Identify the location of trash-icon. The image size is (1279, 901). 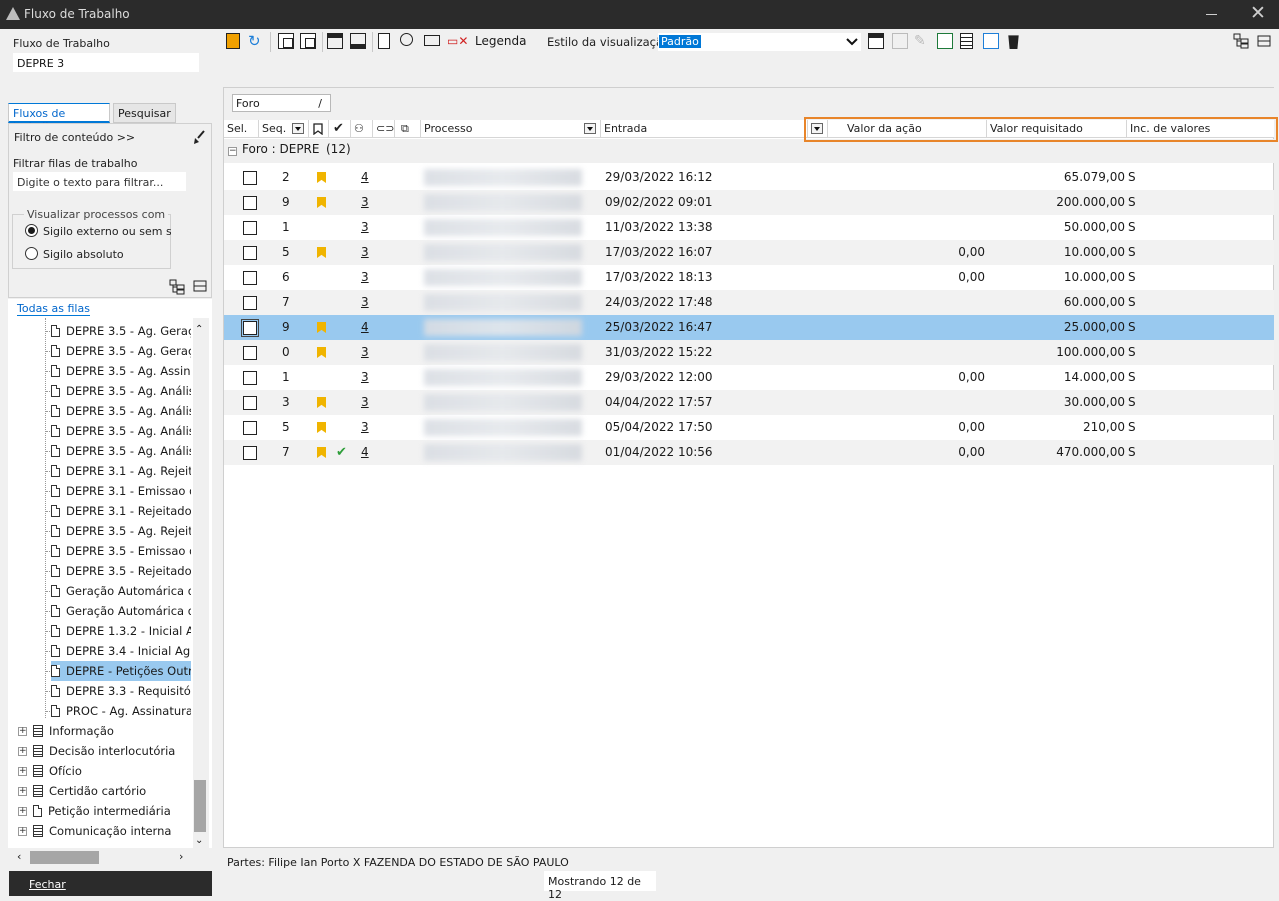
(1013, 42).